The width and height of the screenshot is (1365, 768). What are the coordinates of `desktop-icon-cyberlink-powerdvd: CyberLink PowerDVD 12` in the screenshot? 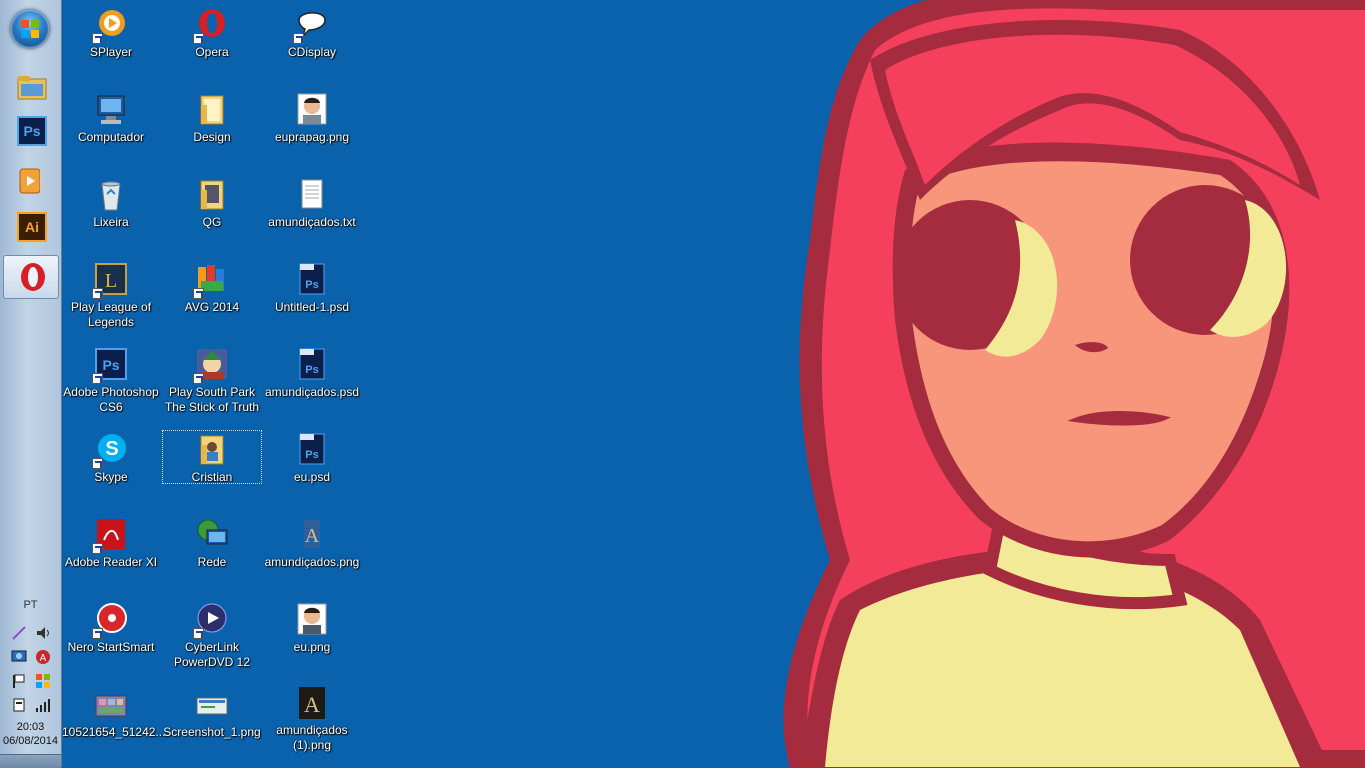 It's located at (212, 636).